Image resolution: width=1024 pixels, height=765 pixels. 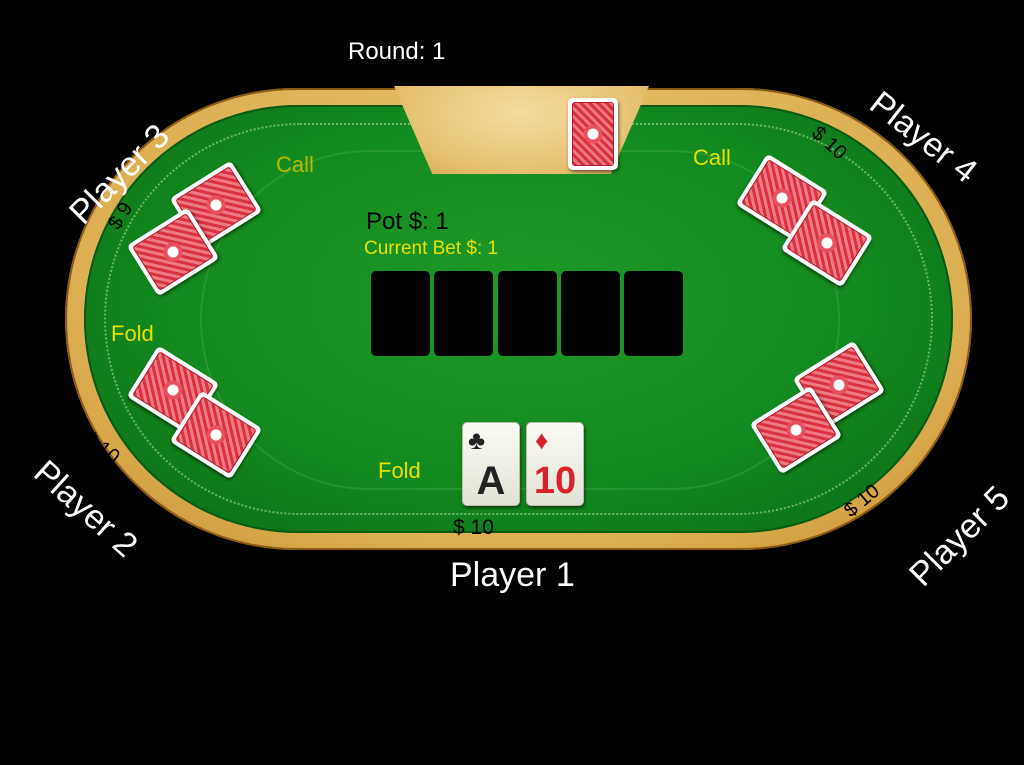 I want to click on player2-action: Fold, so click(x=132, y=333).